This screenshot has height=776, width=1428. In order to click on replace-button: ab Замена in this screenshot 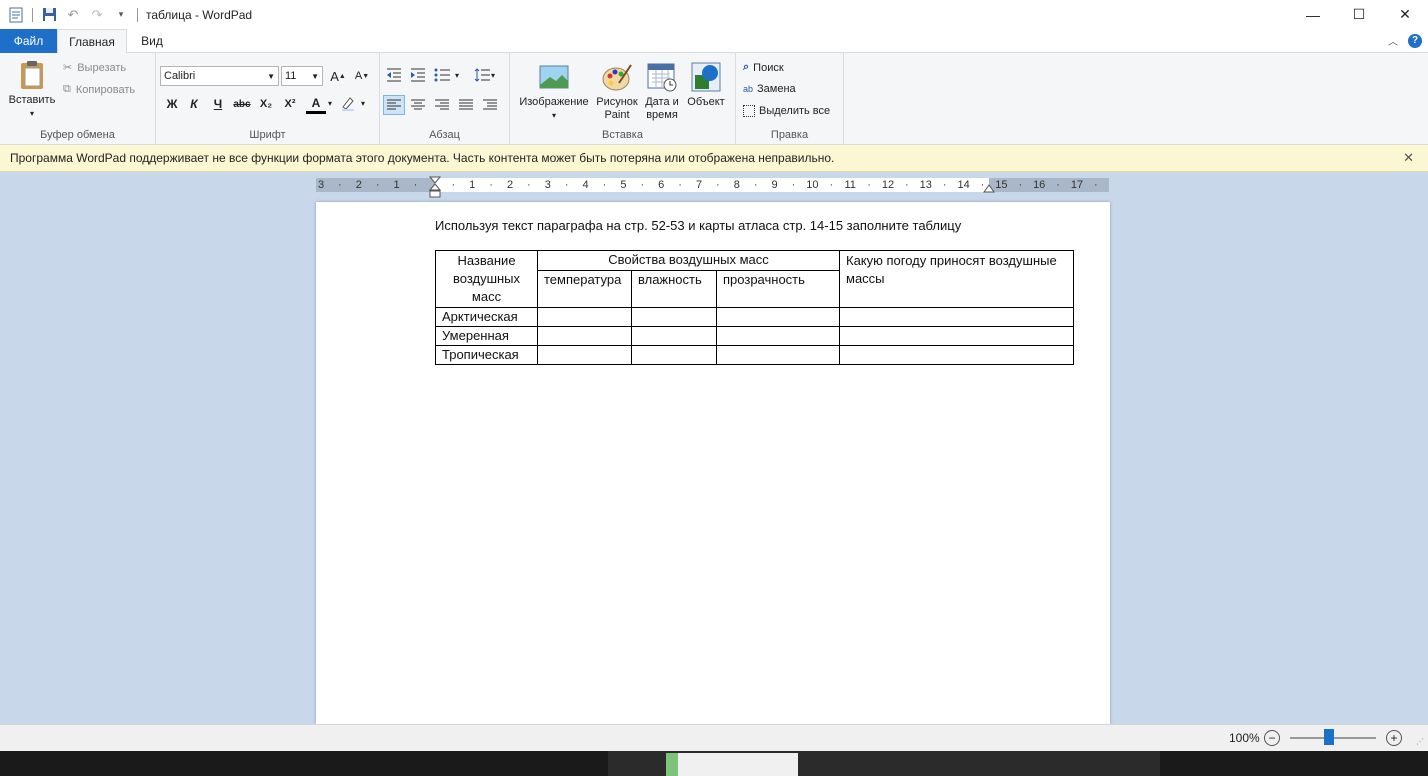, I will do `click(769, 89)`.